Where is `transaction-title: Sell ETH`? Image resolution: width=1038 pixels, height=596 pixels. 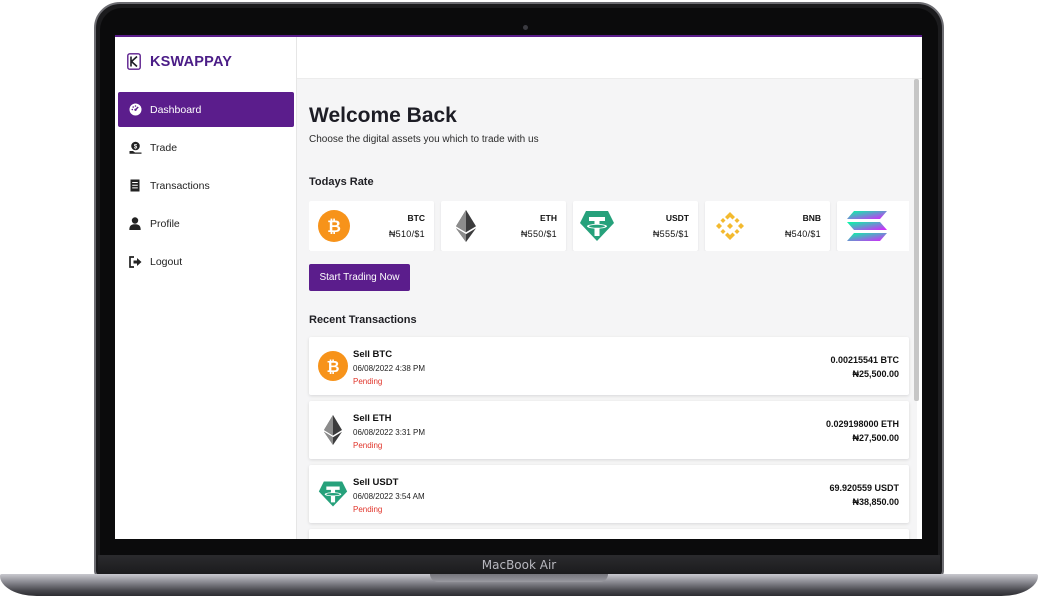 transaction-title: Sell ETH is located at coordinates (372, 418).